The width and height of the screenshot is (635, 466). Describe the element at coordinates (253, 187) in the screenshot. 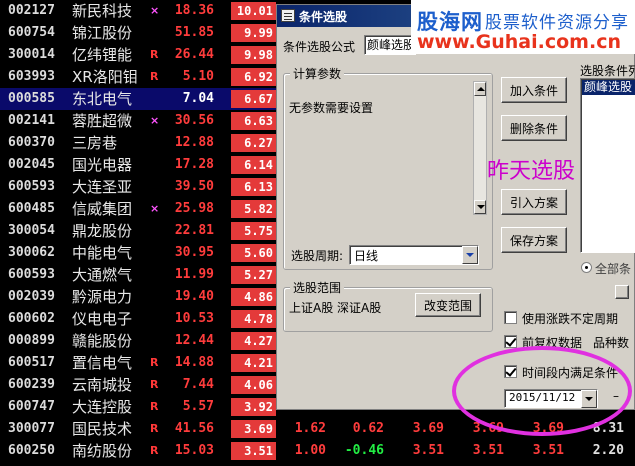

I see `stock-change-pct: 6.13` at that location.